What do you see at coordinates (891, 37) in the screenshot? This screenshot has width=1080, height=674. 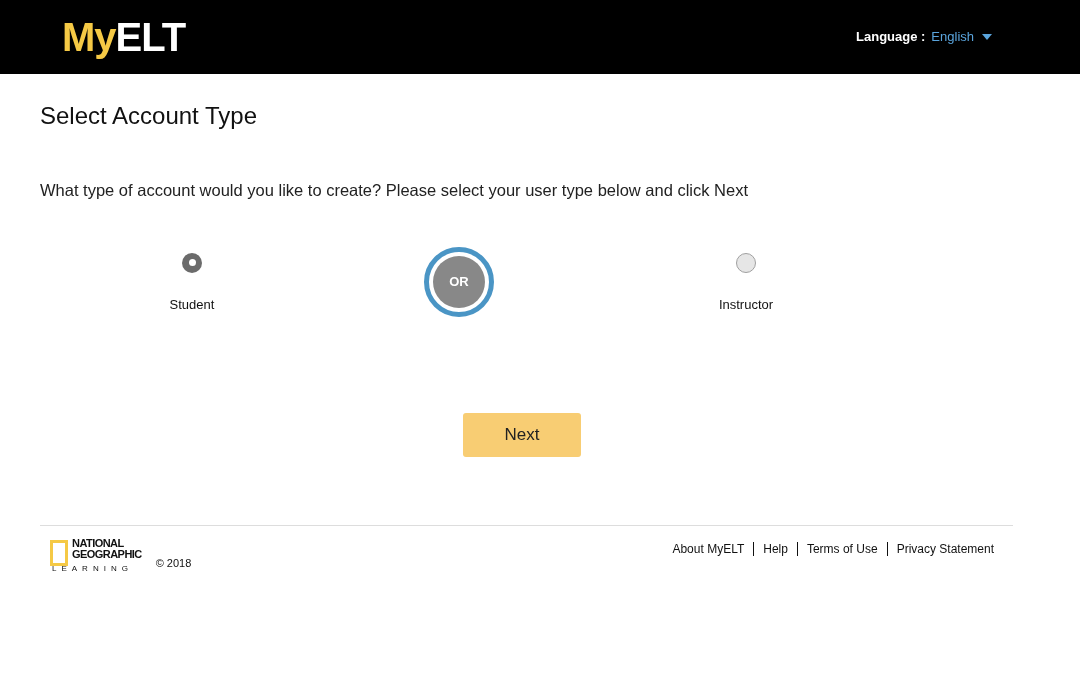 I see `language-label: Language :` at bounding box center [891, 37].